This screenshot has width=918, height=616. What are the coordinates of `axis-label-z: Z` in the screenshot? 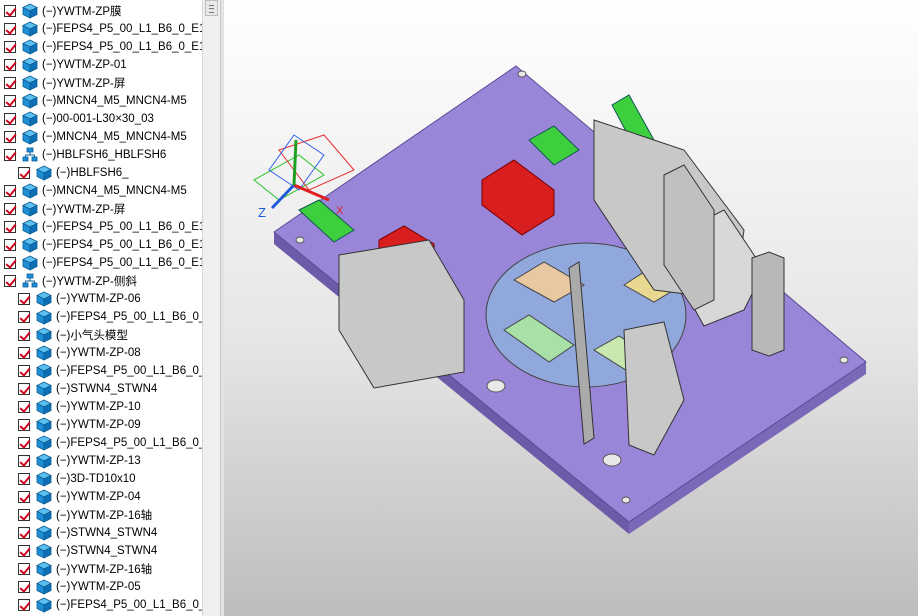 It's located at (262, 212).